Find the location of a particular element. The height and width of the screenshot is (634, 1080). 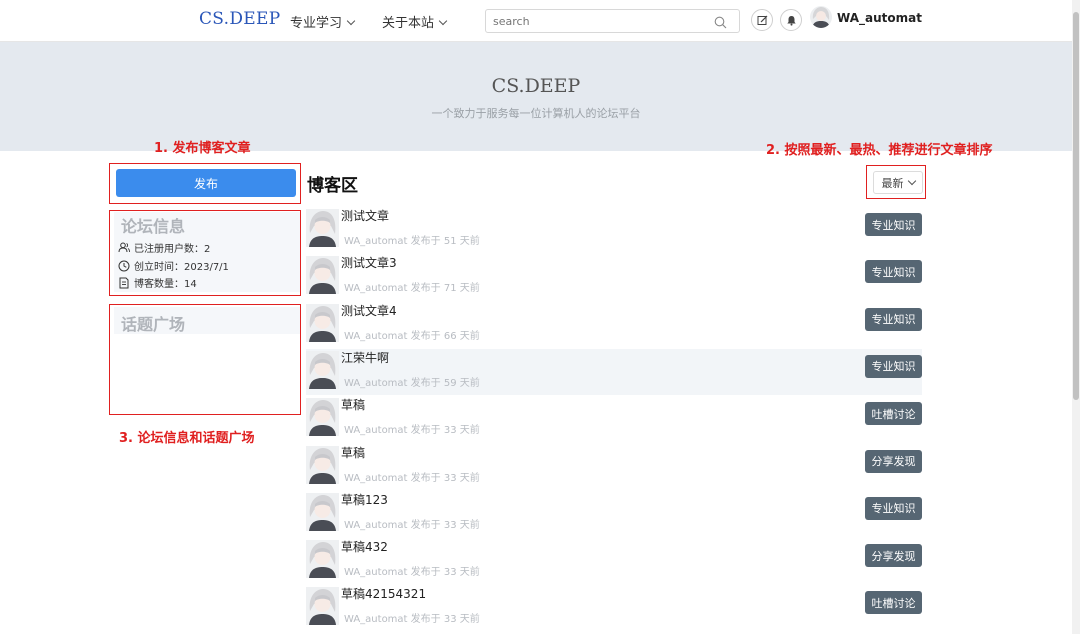

username-label: WA_automat is located at coordinates (879, 18).